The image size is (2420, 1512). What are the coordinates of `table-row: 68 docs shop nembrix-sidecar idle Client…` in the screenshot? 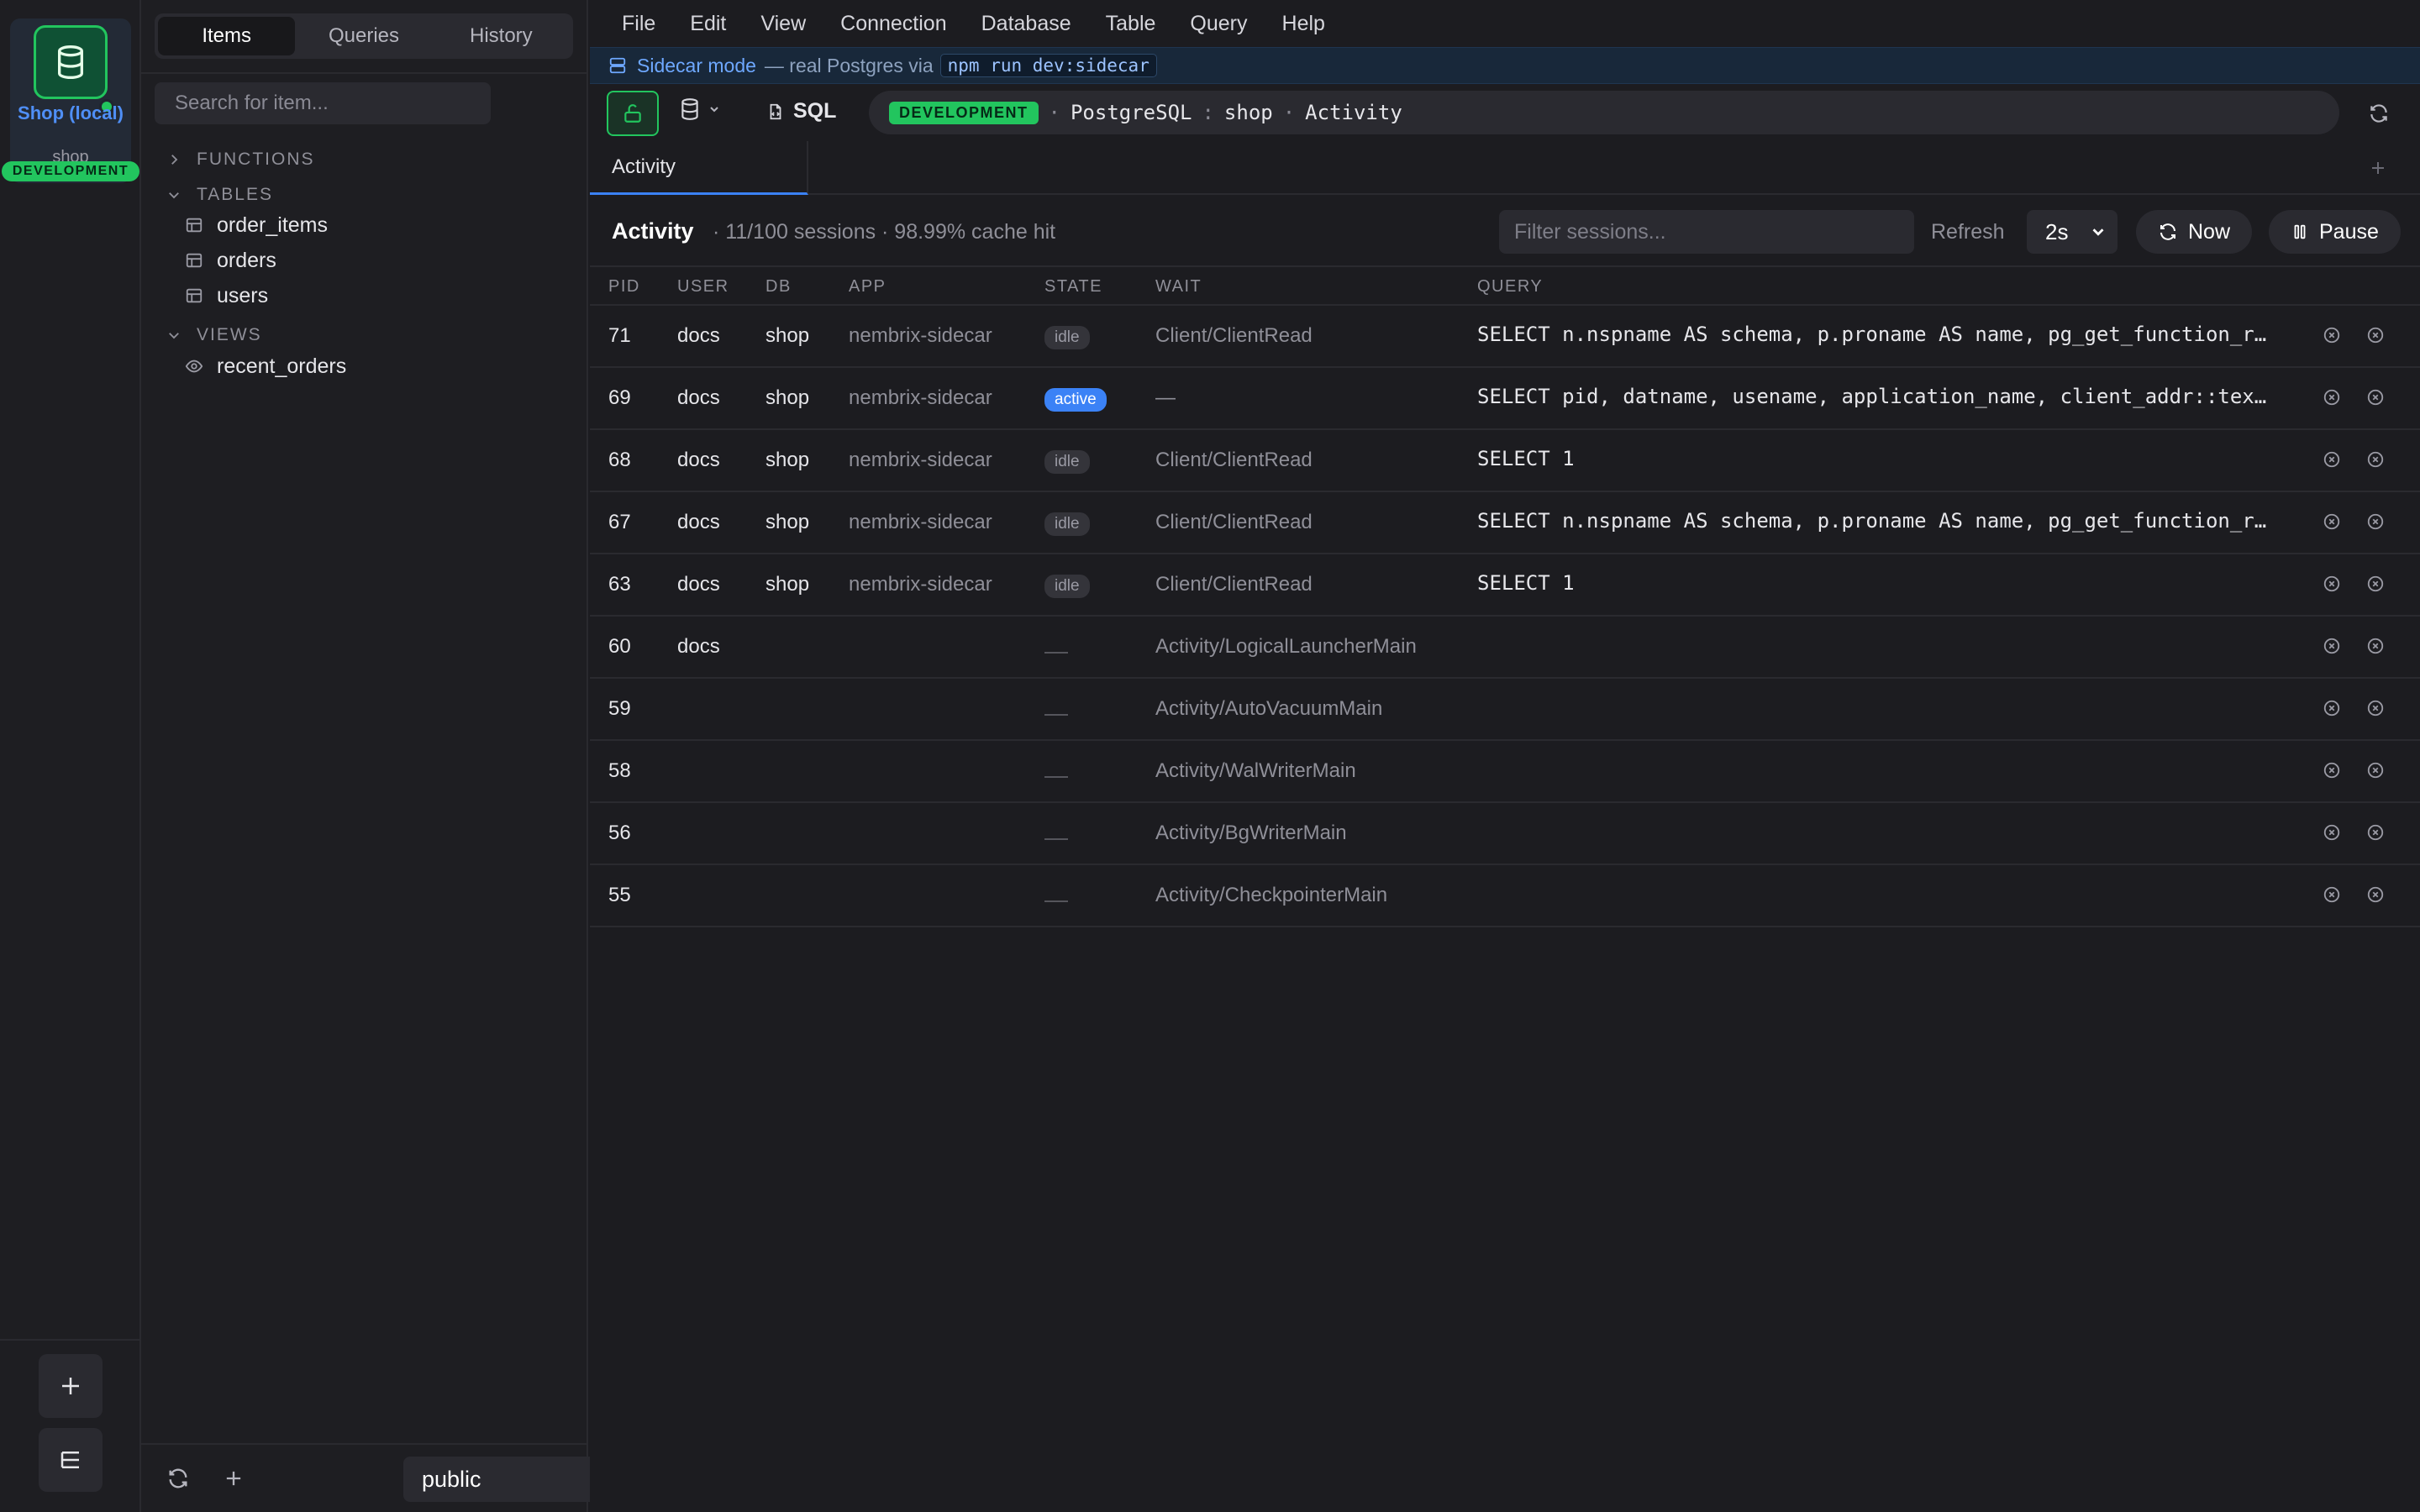 It's located at (1505, 461).